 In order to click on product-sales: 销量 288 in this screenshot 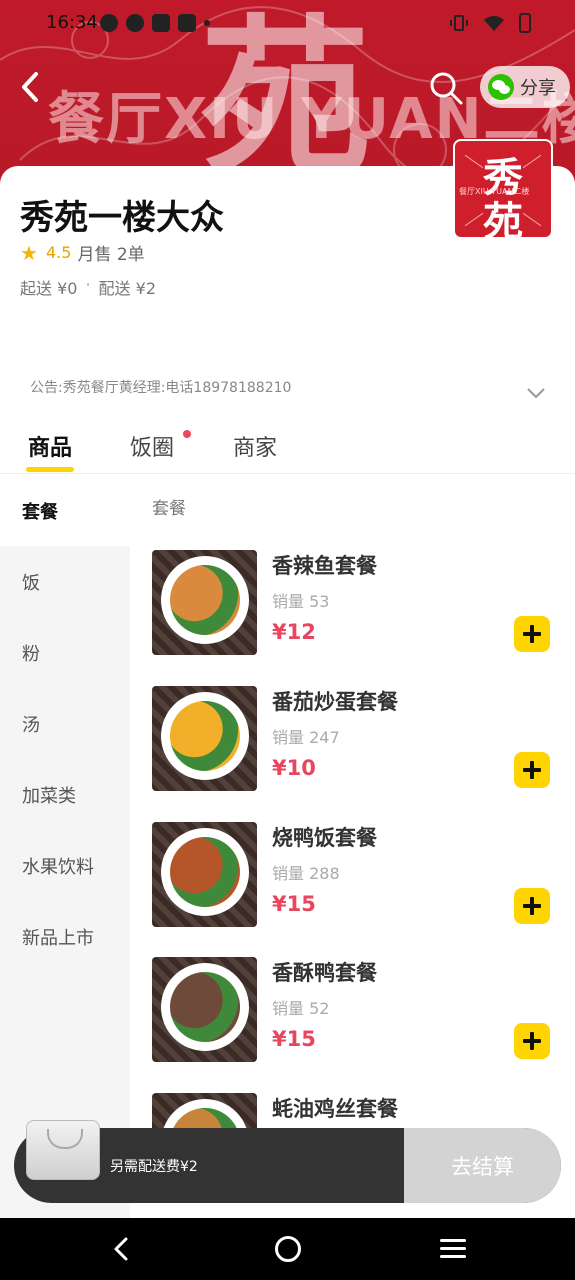, I will do `click(306, 873)`.